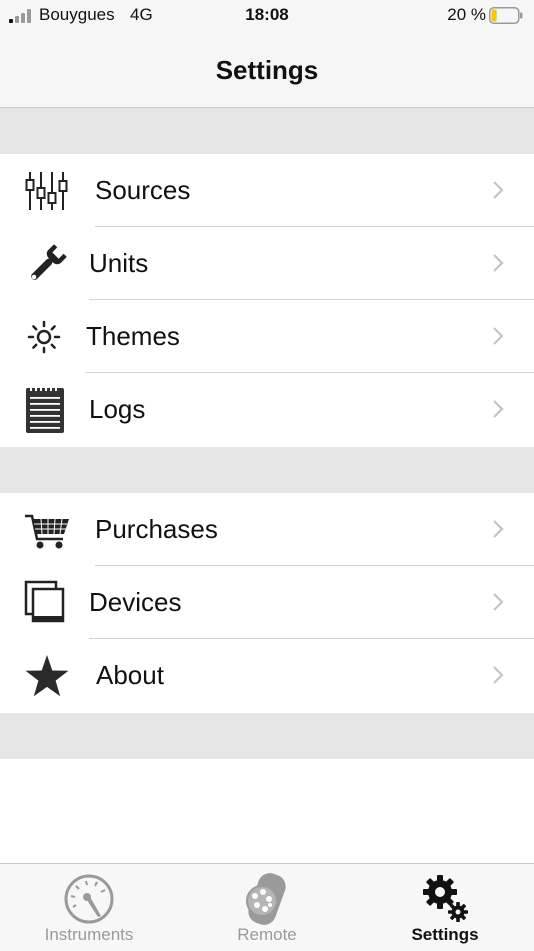 Image resolution: width=534 pixels, height=951 pixels. I want to click on settings-row-label: Sources, so click(143, 190).